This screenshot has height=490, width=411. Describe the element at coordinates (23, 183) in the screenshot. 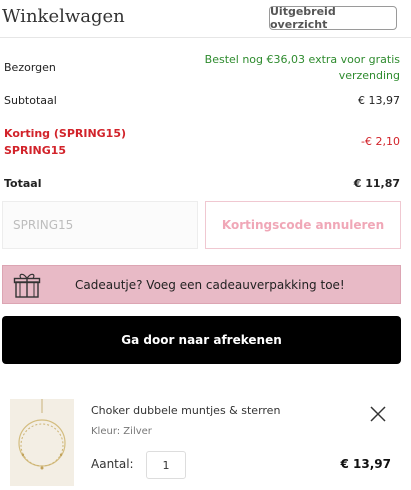

I see `total-label: Totaal` at that location.